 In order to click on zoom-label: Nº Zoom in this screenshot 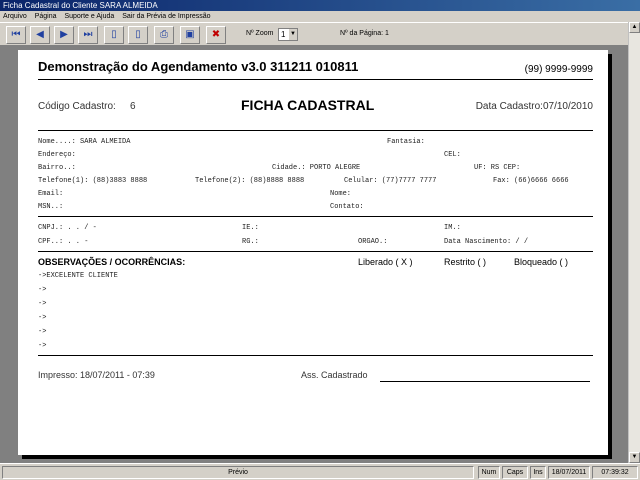, I will do `click(260, 33)`.